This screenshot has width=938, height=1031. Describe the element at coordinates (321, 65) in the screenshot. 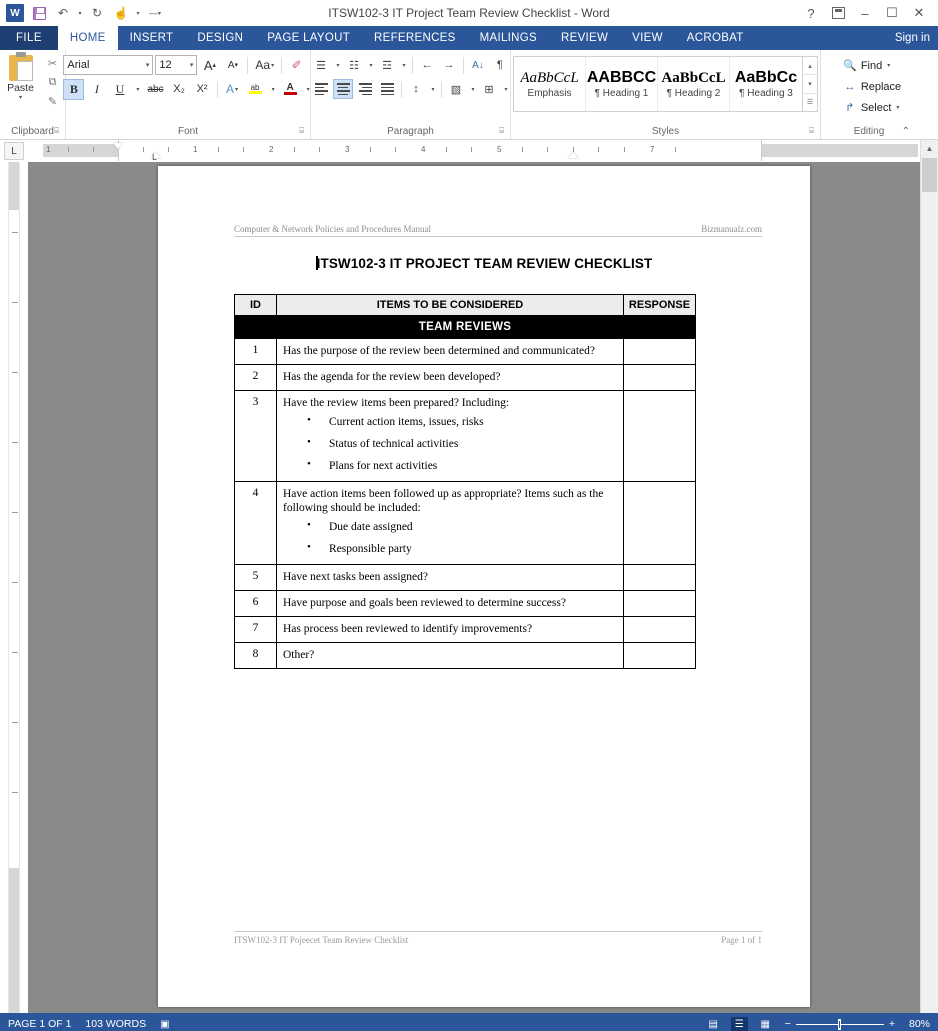

I see `bullets-icon: ☰` at that location.